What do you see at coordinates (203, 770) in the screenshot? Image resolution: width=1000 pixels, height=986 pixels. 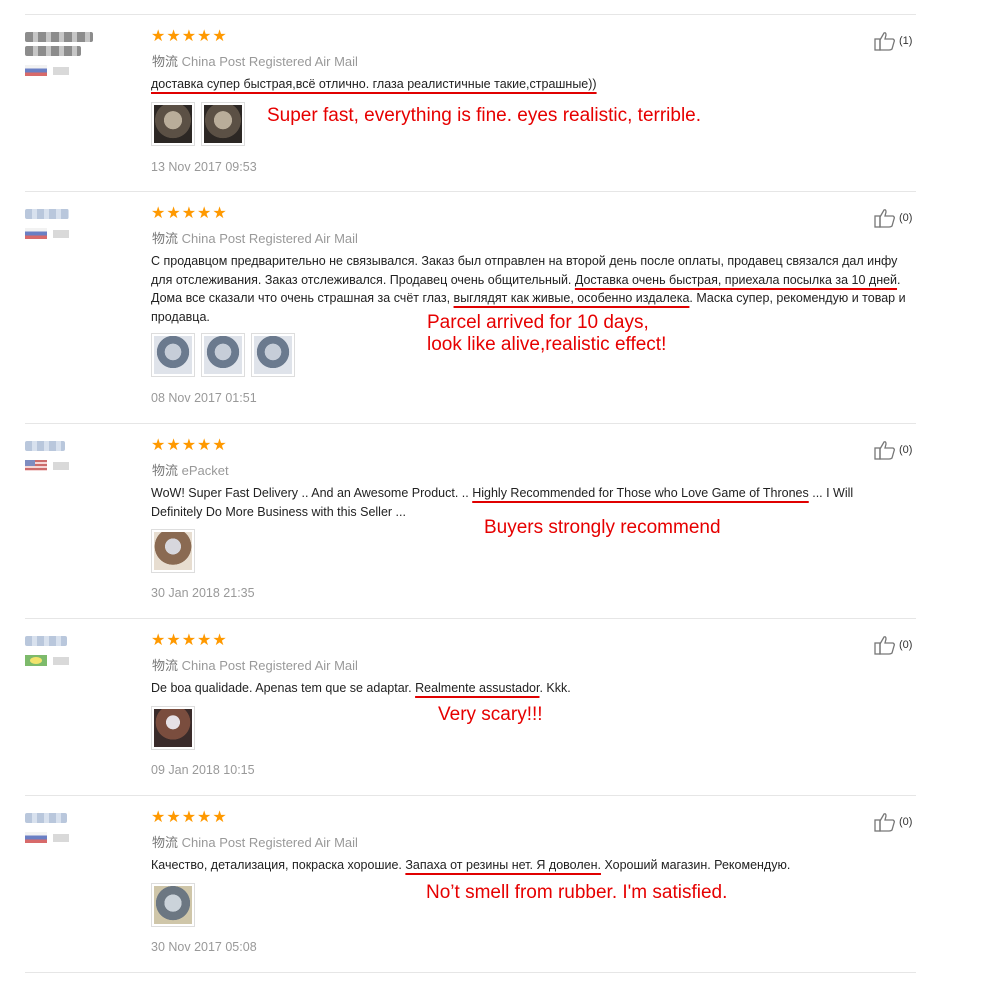 I see `review-date: 09 Jan 2018 10:15` at bounding box center [203, 770].